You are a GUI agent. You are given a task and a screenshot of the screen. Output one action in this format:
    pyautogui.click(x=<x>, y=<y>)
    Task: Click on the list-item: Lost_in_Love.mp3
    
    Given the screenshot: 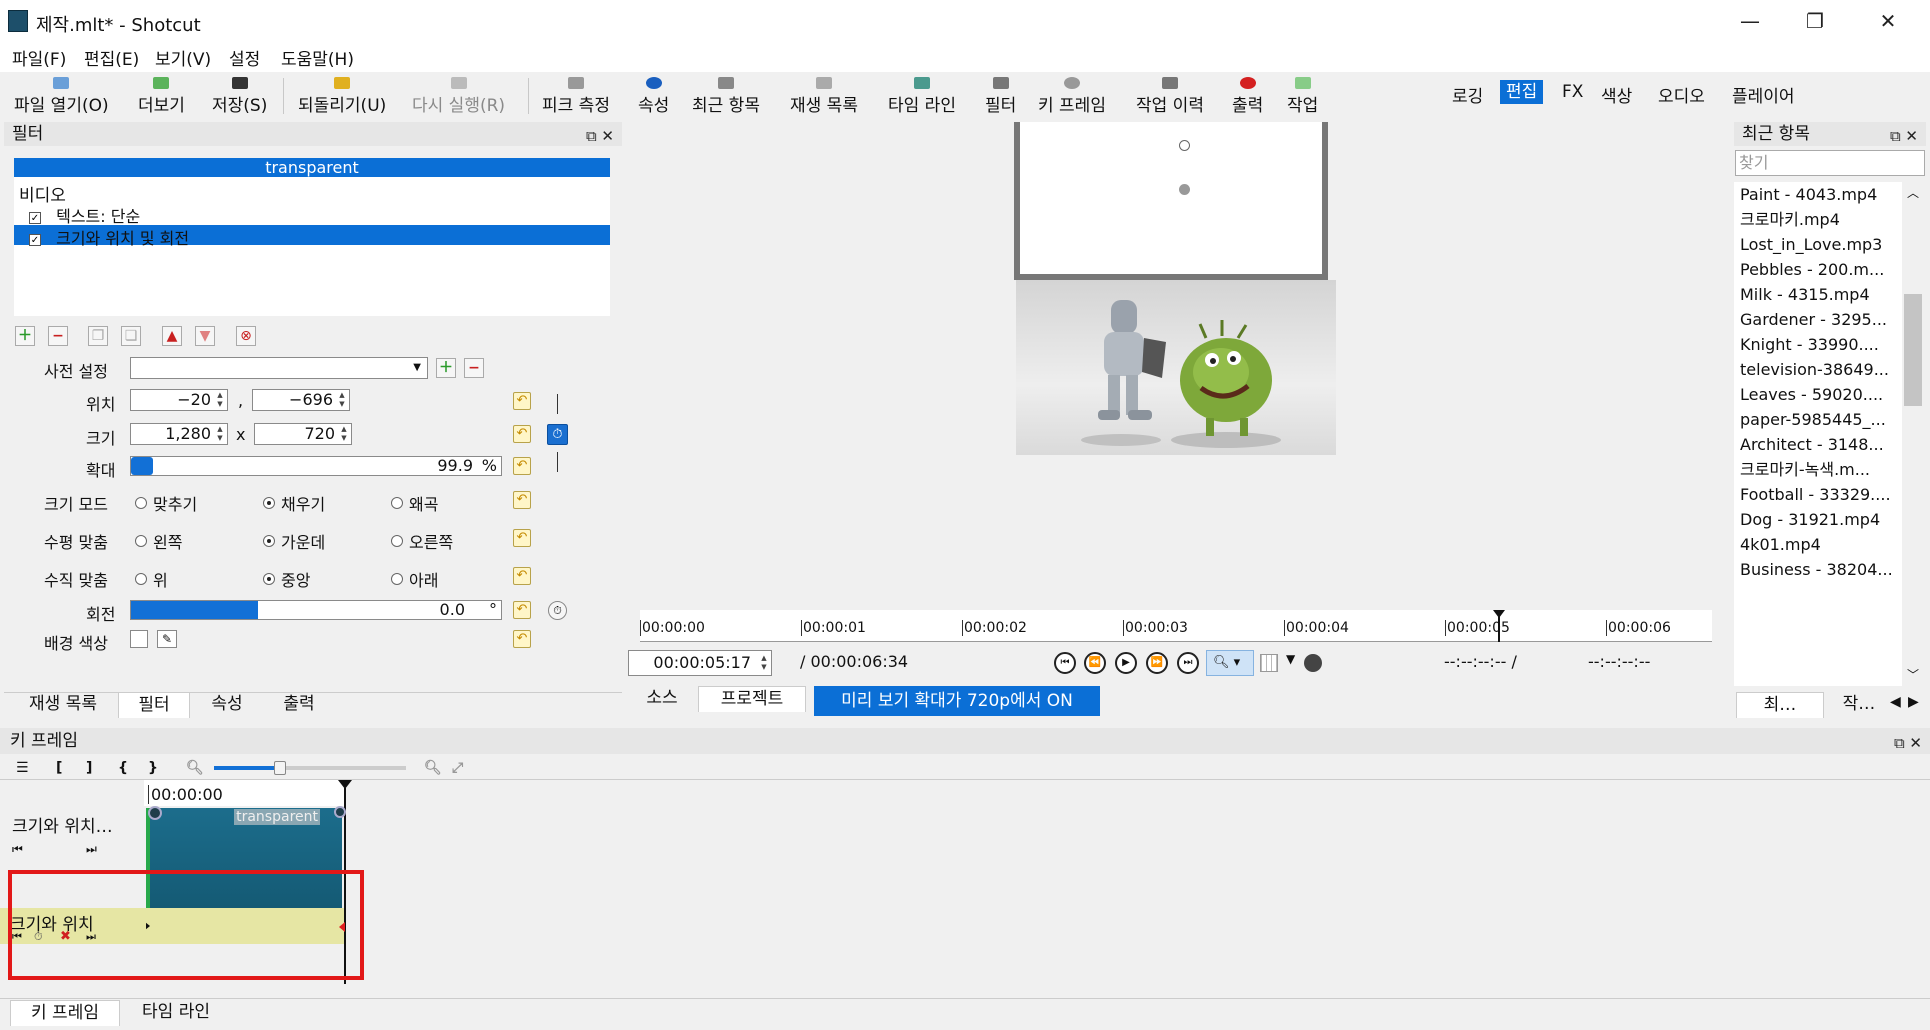 What is the action you would take?
    pyautogui.click(x=1818, y=244)
    